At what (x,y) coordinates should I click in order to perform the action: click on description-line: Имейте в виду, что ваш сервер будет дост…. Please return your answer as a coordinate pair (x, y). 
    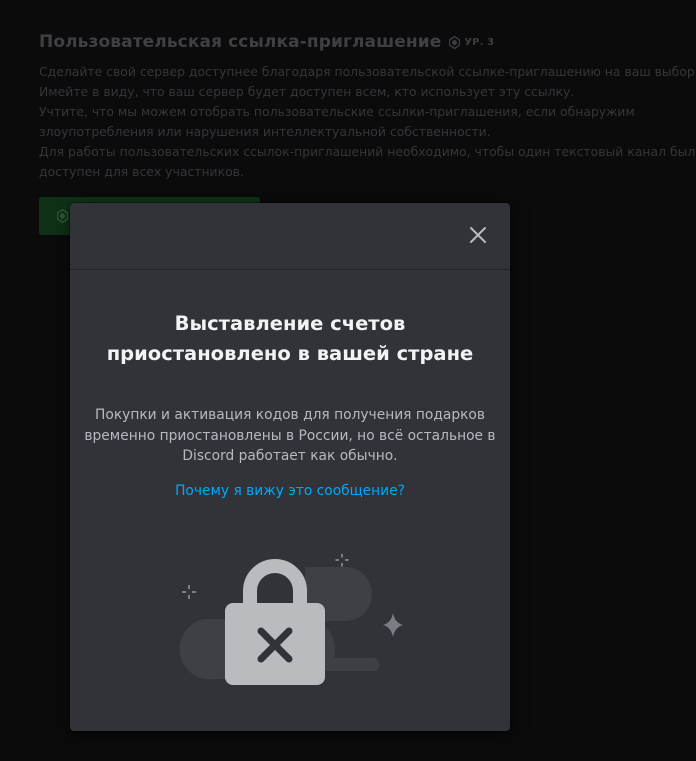
    Looking at the image, I should click on (307, 91).